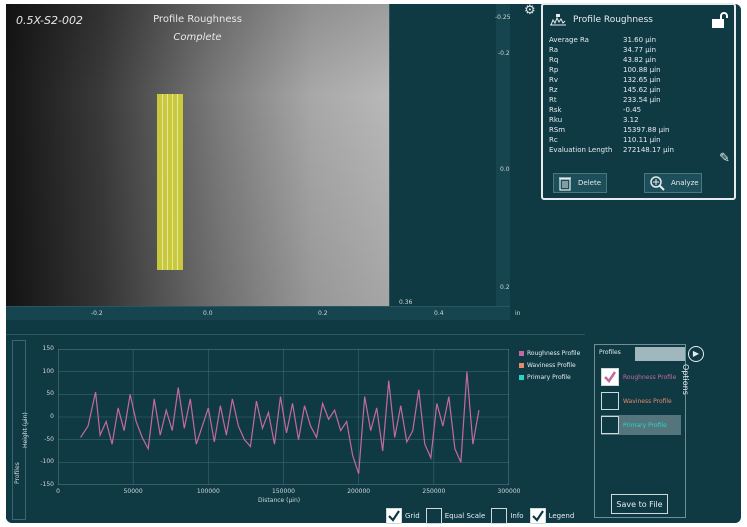 The width and height of the screenshot is (747, 527). Describe the element at coordinates (403, 516) in the screenshot. I see `toggle-grid: Grid` at that location.